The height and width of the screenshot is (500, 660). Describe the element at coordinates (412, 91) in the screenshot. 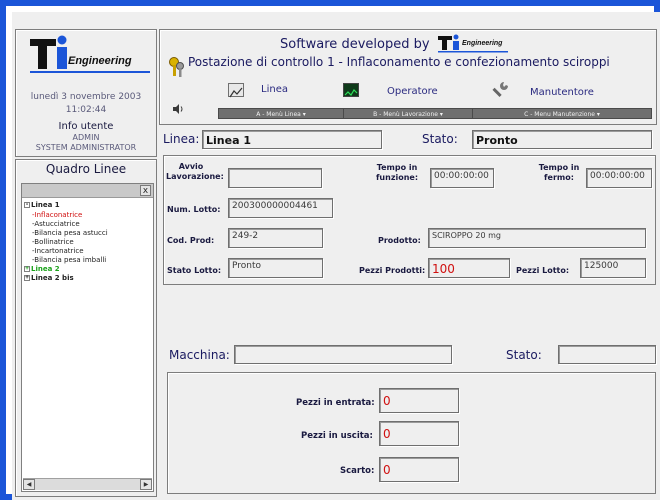

I see `menu-operatore-label: Operatore` at that location.